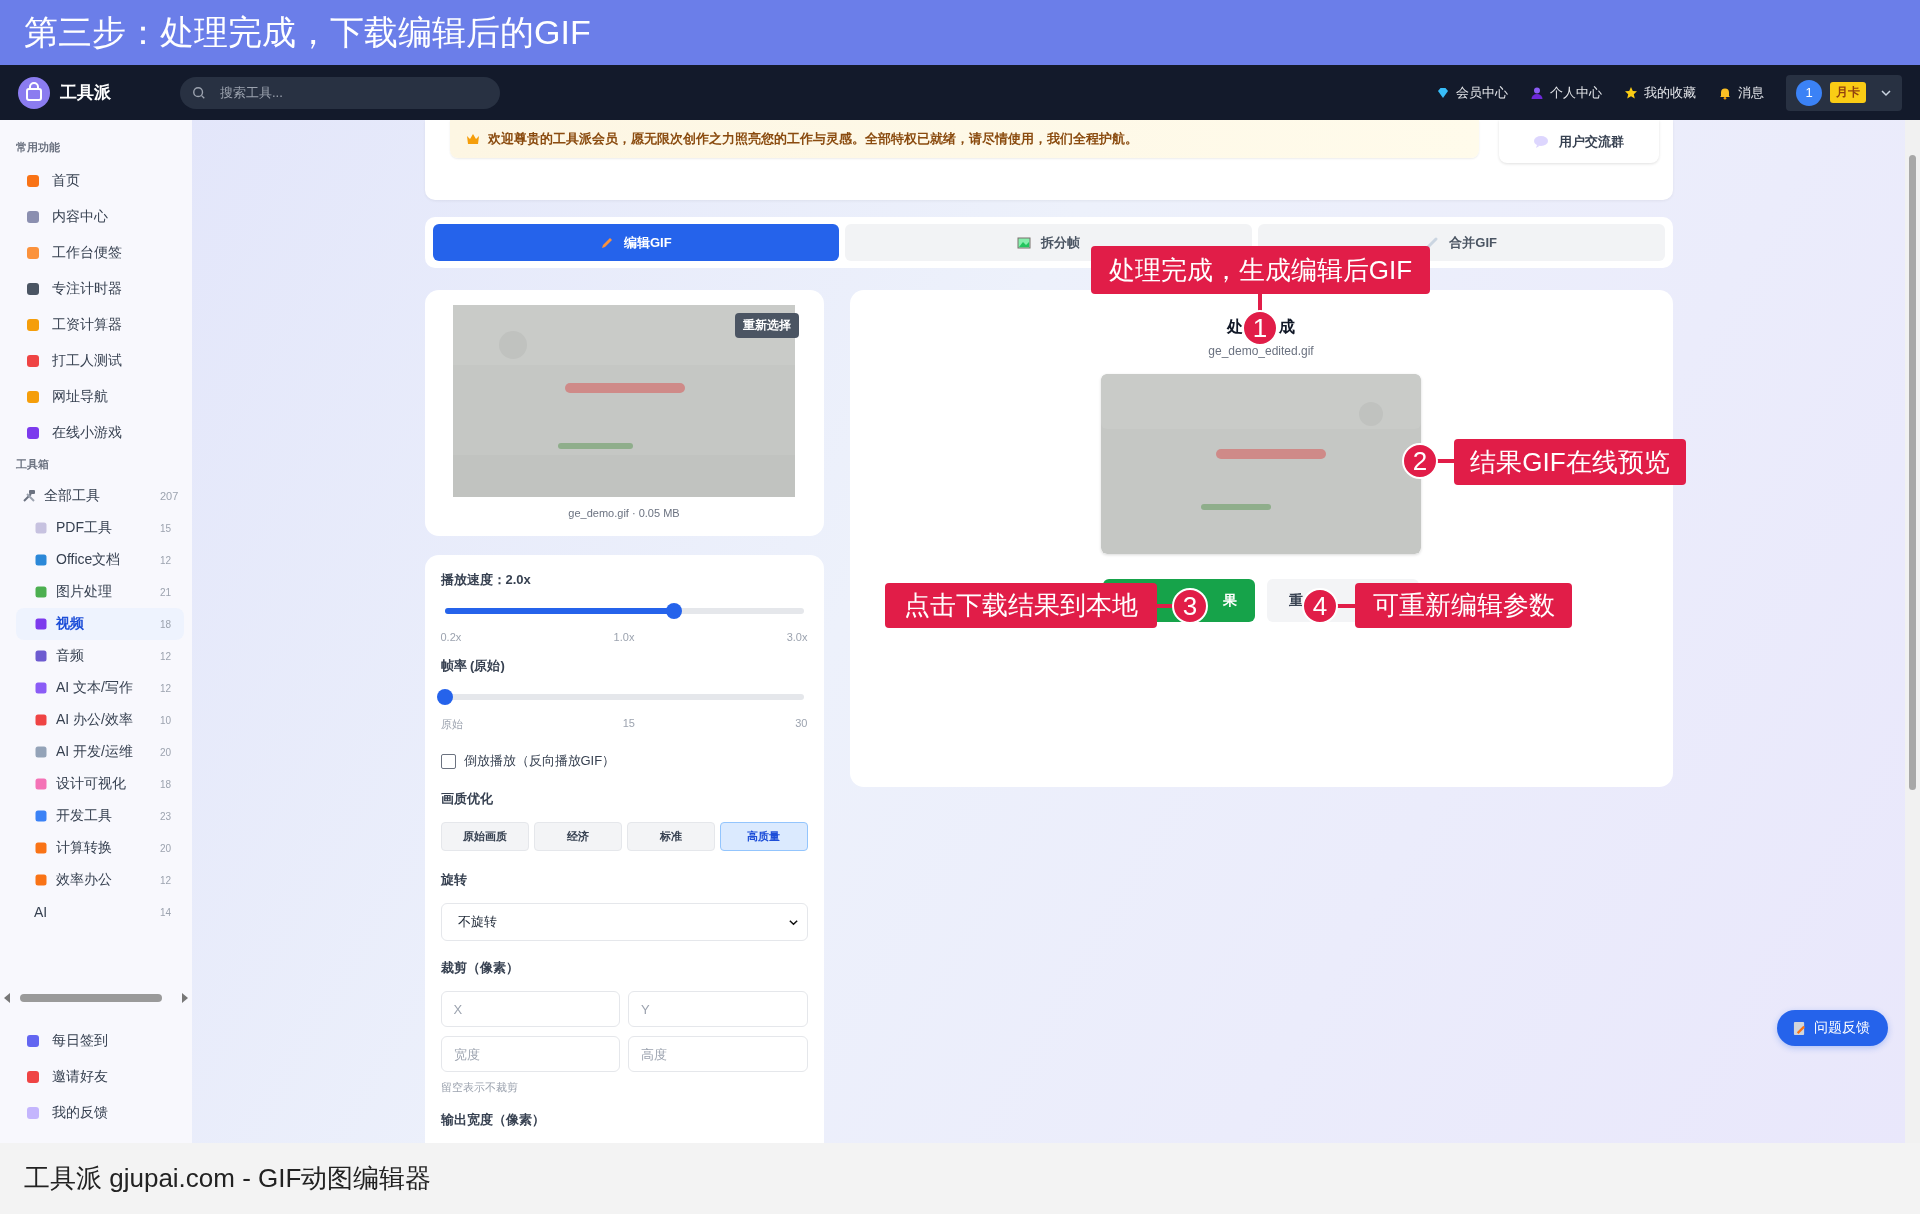 The image size is (1920, 1214). What do you see at coordinates (96, 253) in the screenshot?
I see `sidebar-item: 工作台便签` at bounding box center [96, 253].